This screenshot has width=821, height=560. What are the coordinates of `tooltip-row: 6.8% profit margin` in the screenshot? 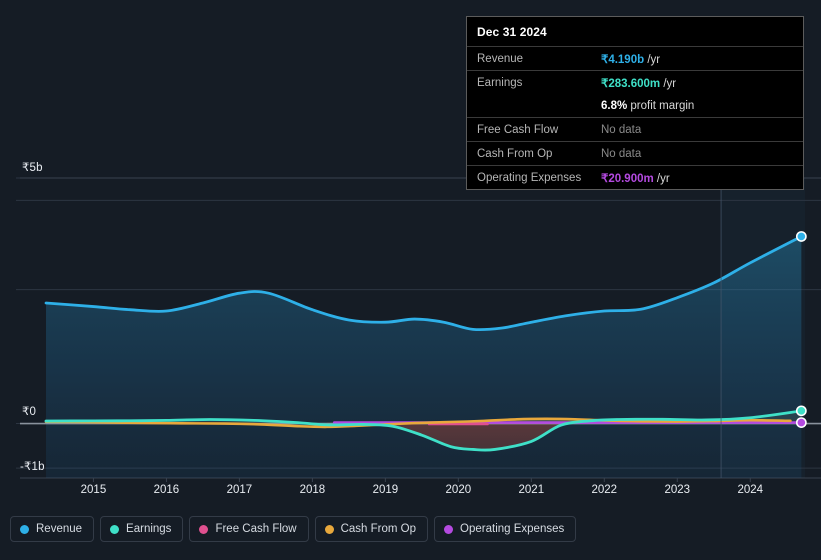 It's located at (635, 105).